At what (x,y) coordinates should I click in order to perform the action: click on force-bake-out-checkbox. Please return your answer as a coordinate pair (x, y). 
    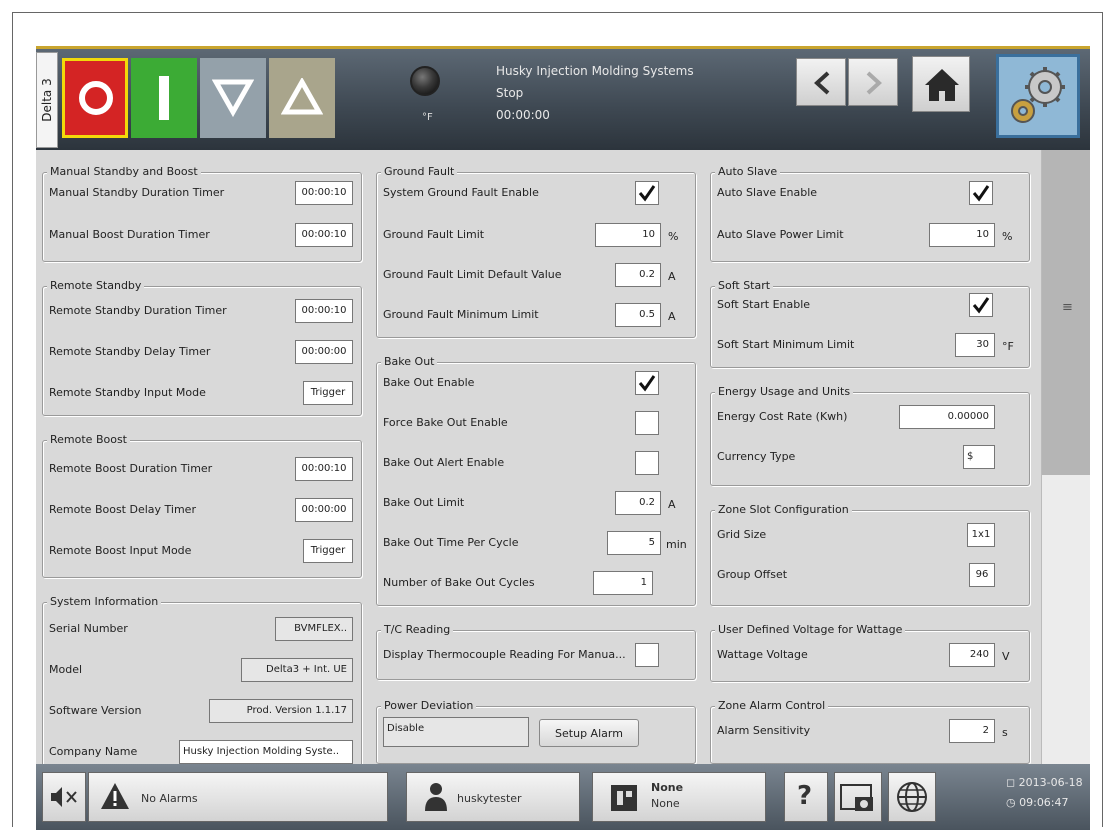
    Looking at the image, I should click on (647, 423).